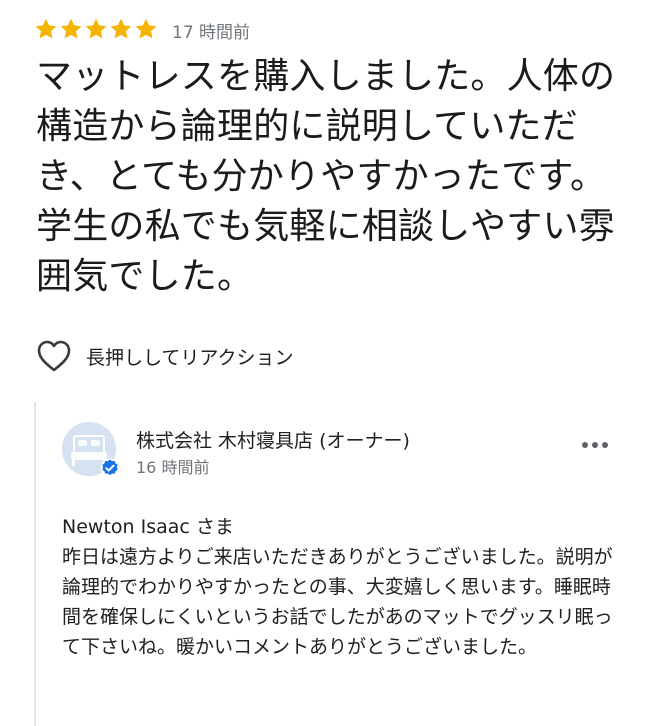 The width and height of the screenshot is (650, 726). I want to click on verified-badge-icon, so click(110, 468).